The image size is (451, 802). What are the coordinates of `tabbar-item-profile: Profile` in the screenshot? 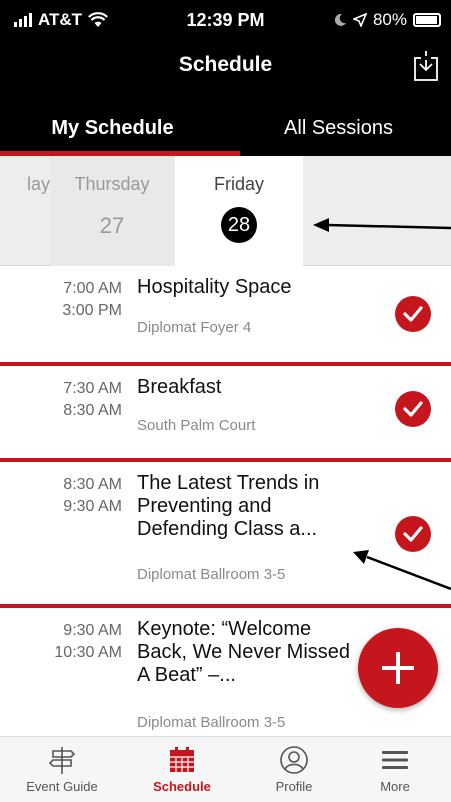 It's located at (294, 769).